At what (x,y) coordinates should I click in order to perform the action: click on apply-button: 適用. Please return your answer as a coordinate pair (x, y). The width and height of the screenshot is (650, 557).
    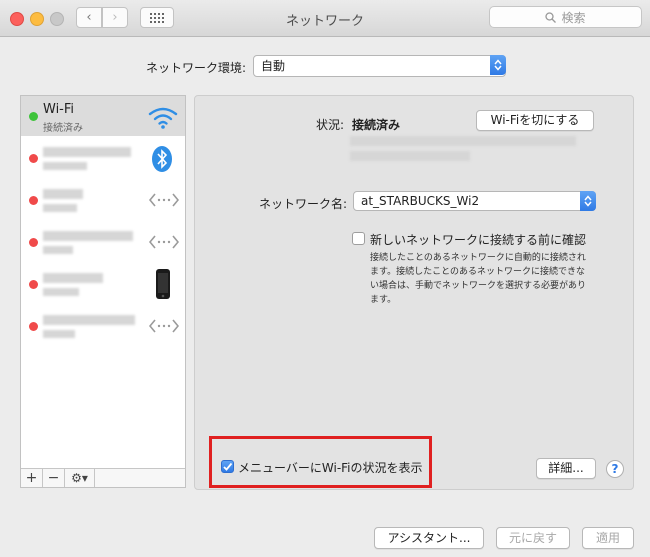
    Looking at the image, I should click on (608, 538).